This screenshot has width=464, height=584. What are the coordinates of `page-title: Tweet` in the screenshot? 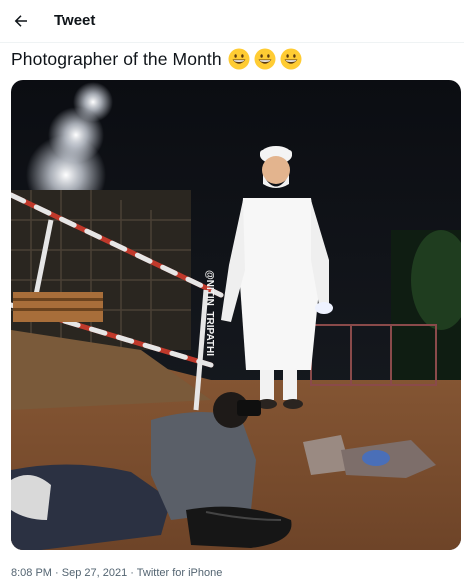 It's located at (75, 20).